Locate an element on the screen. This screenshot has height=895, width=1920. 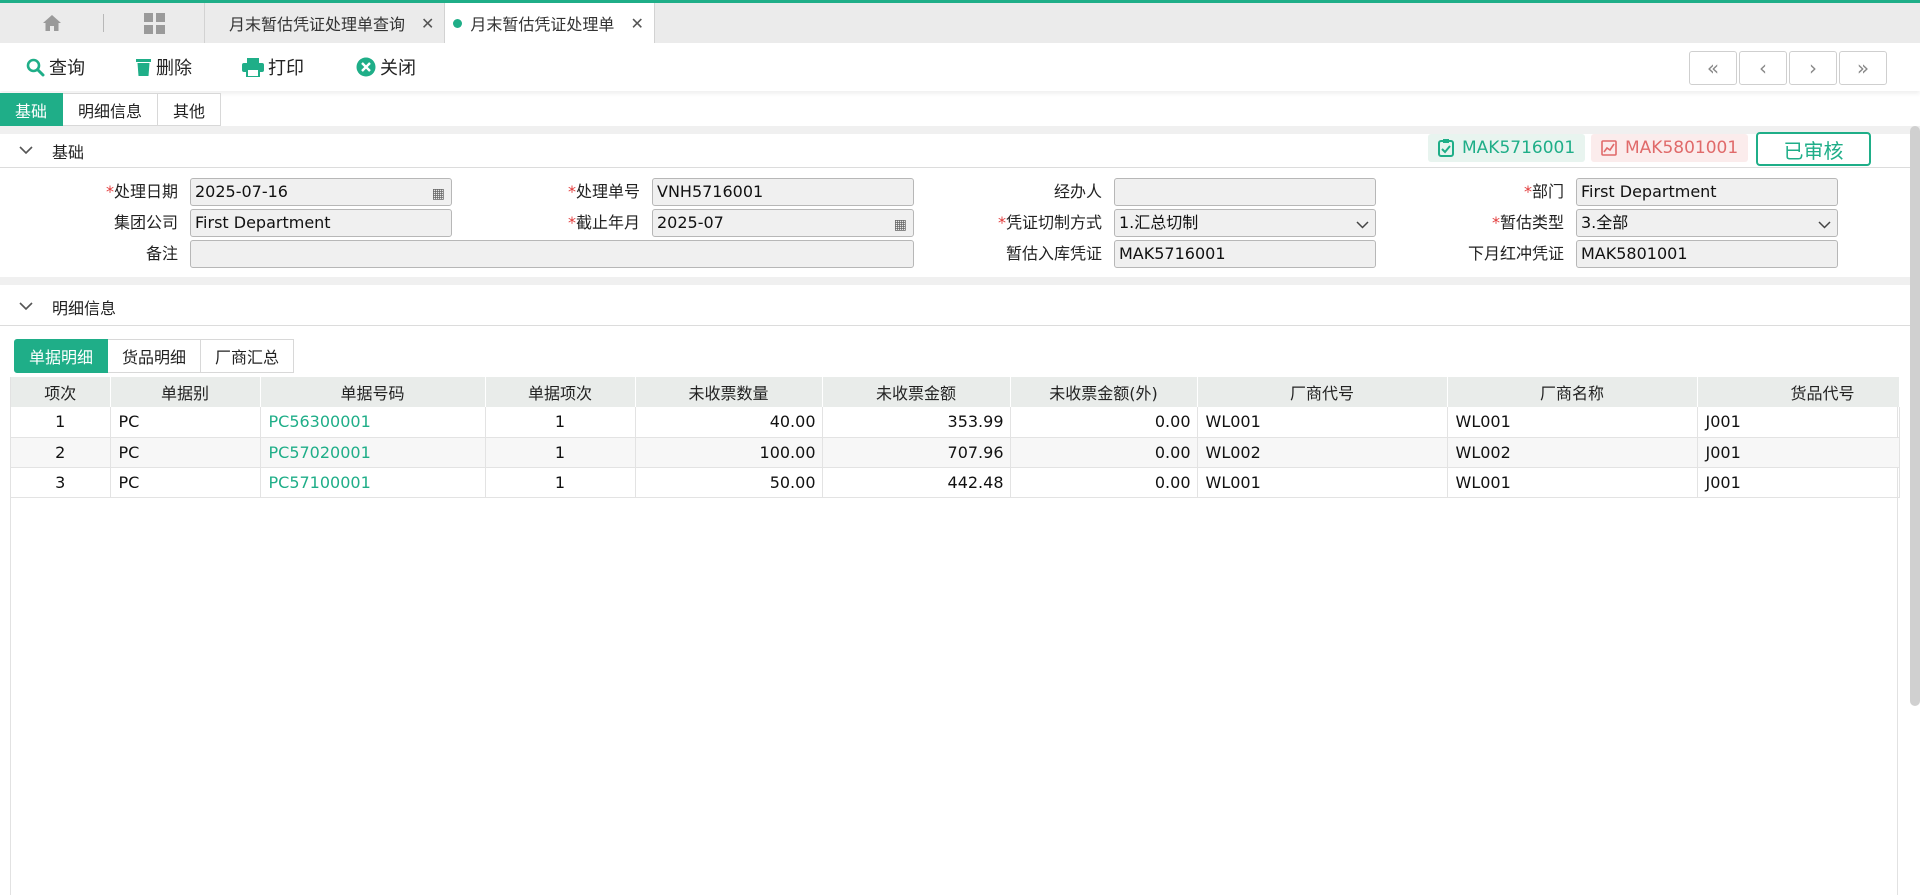
in-voucher-badge-label: MAK5716001 is located at coordinates (1519, 148).